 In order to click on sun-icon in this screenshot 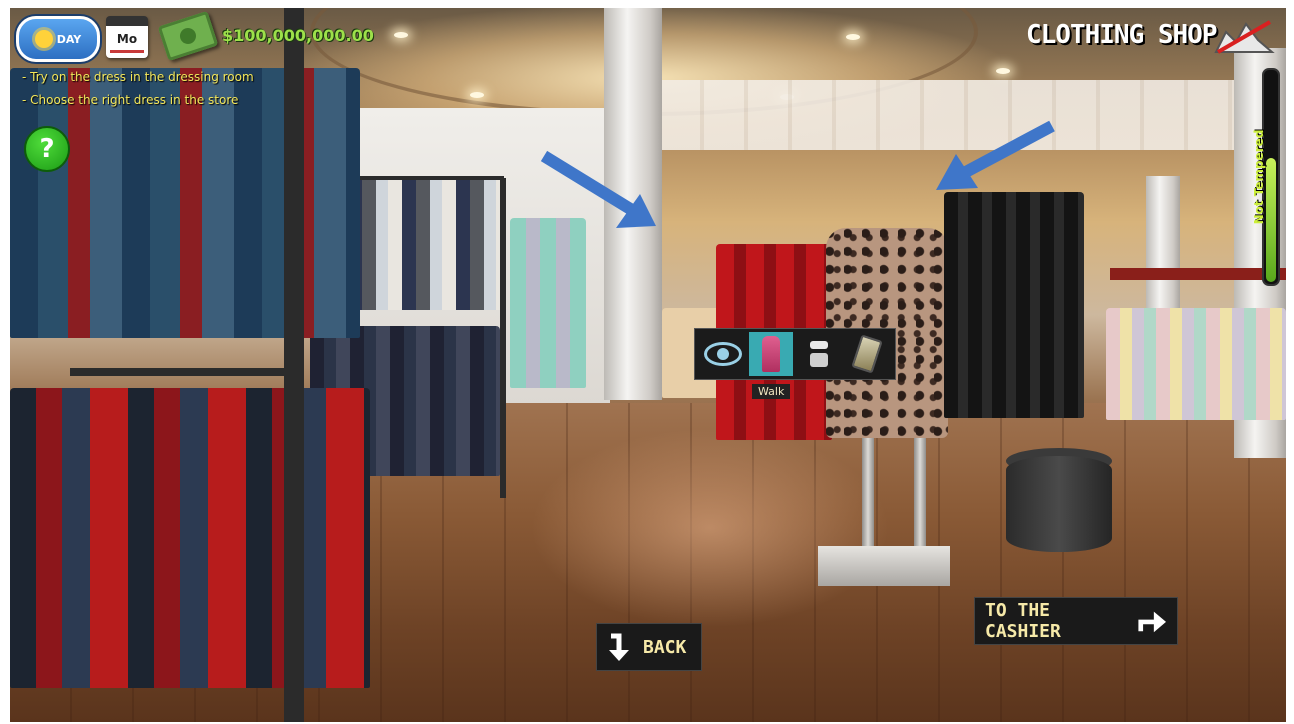, I will do `click(43, 39)`.